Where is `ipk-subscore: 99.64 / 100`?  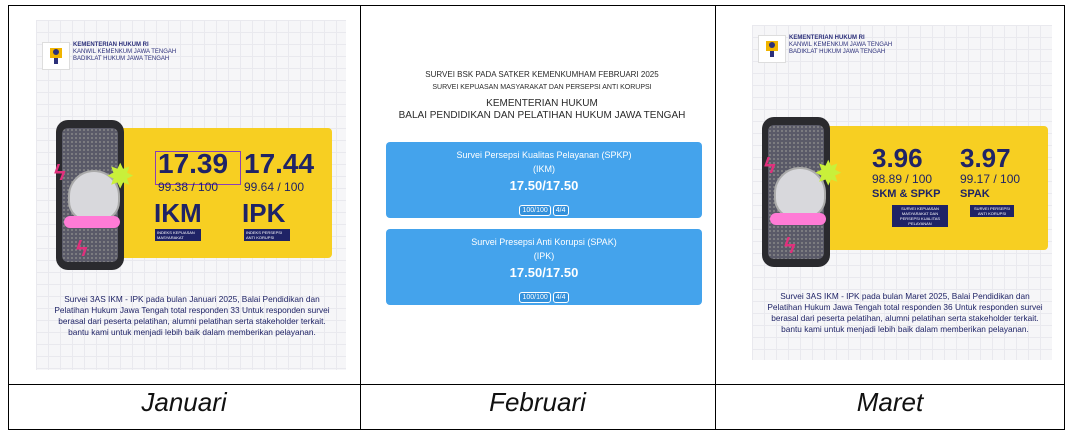 ipk-subscore: 99.64 / 100 is located at coordinates (274, 187).